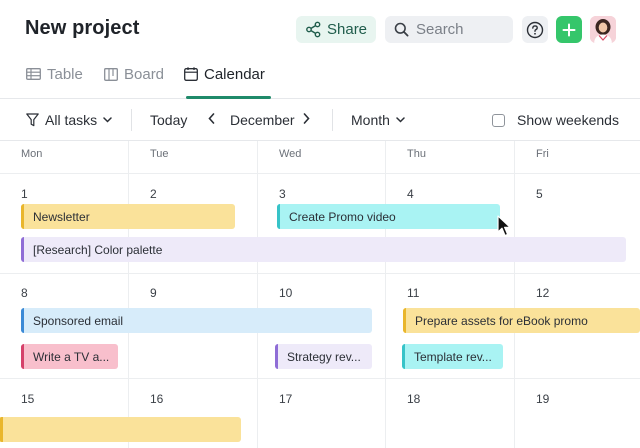  What do you see at coordinates (32, 154) in the screenshot?
I see `weekday-header: Mon` at bounding box center [32, 154].